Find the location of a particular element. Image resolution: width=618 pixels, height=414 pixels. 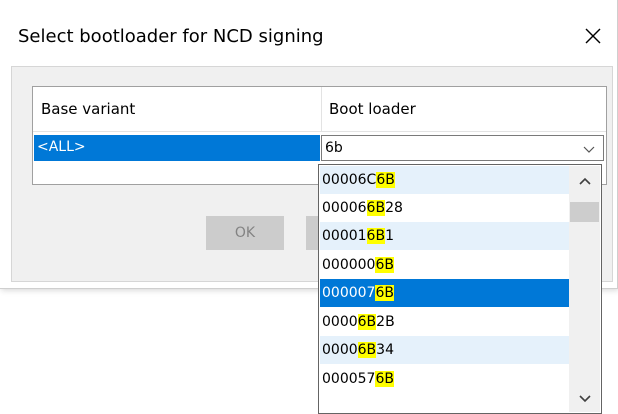

close-icon is located at coordinates (593, 36).